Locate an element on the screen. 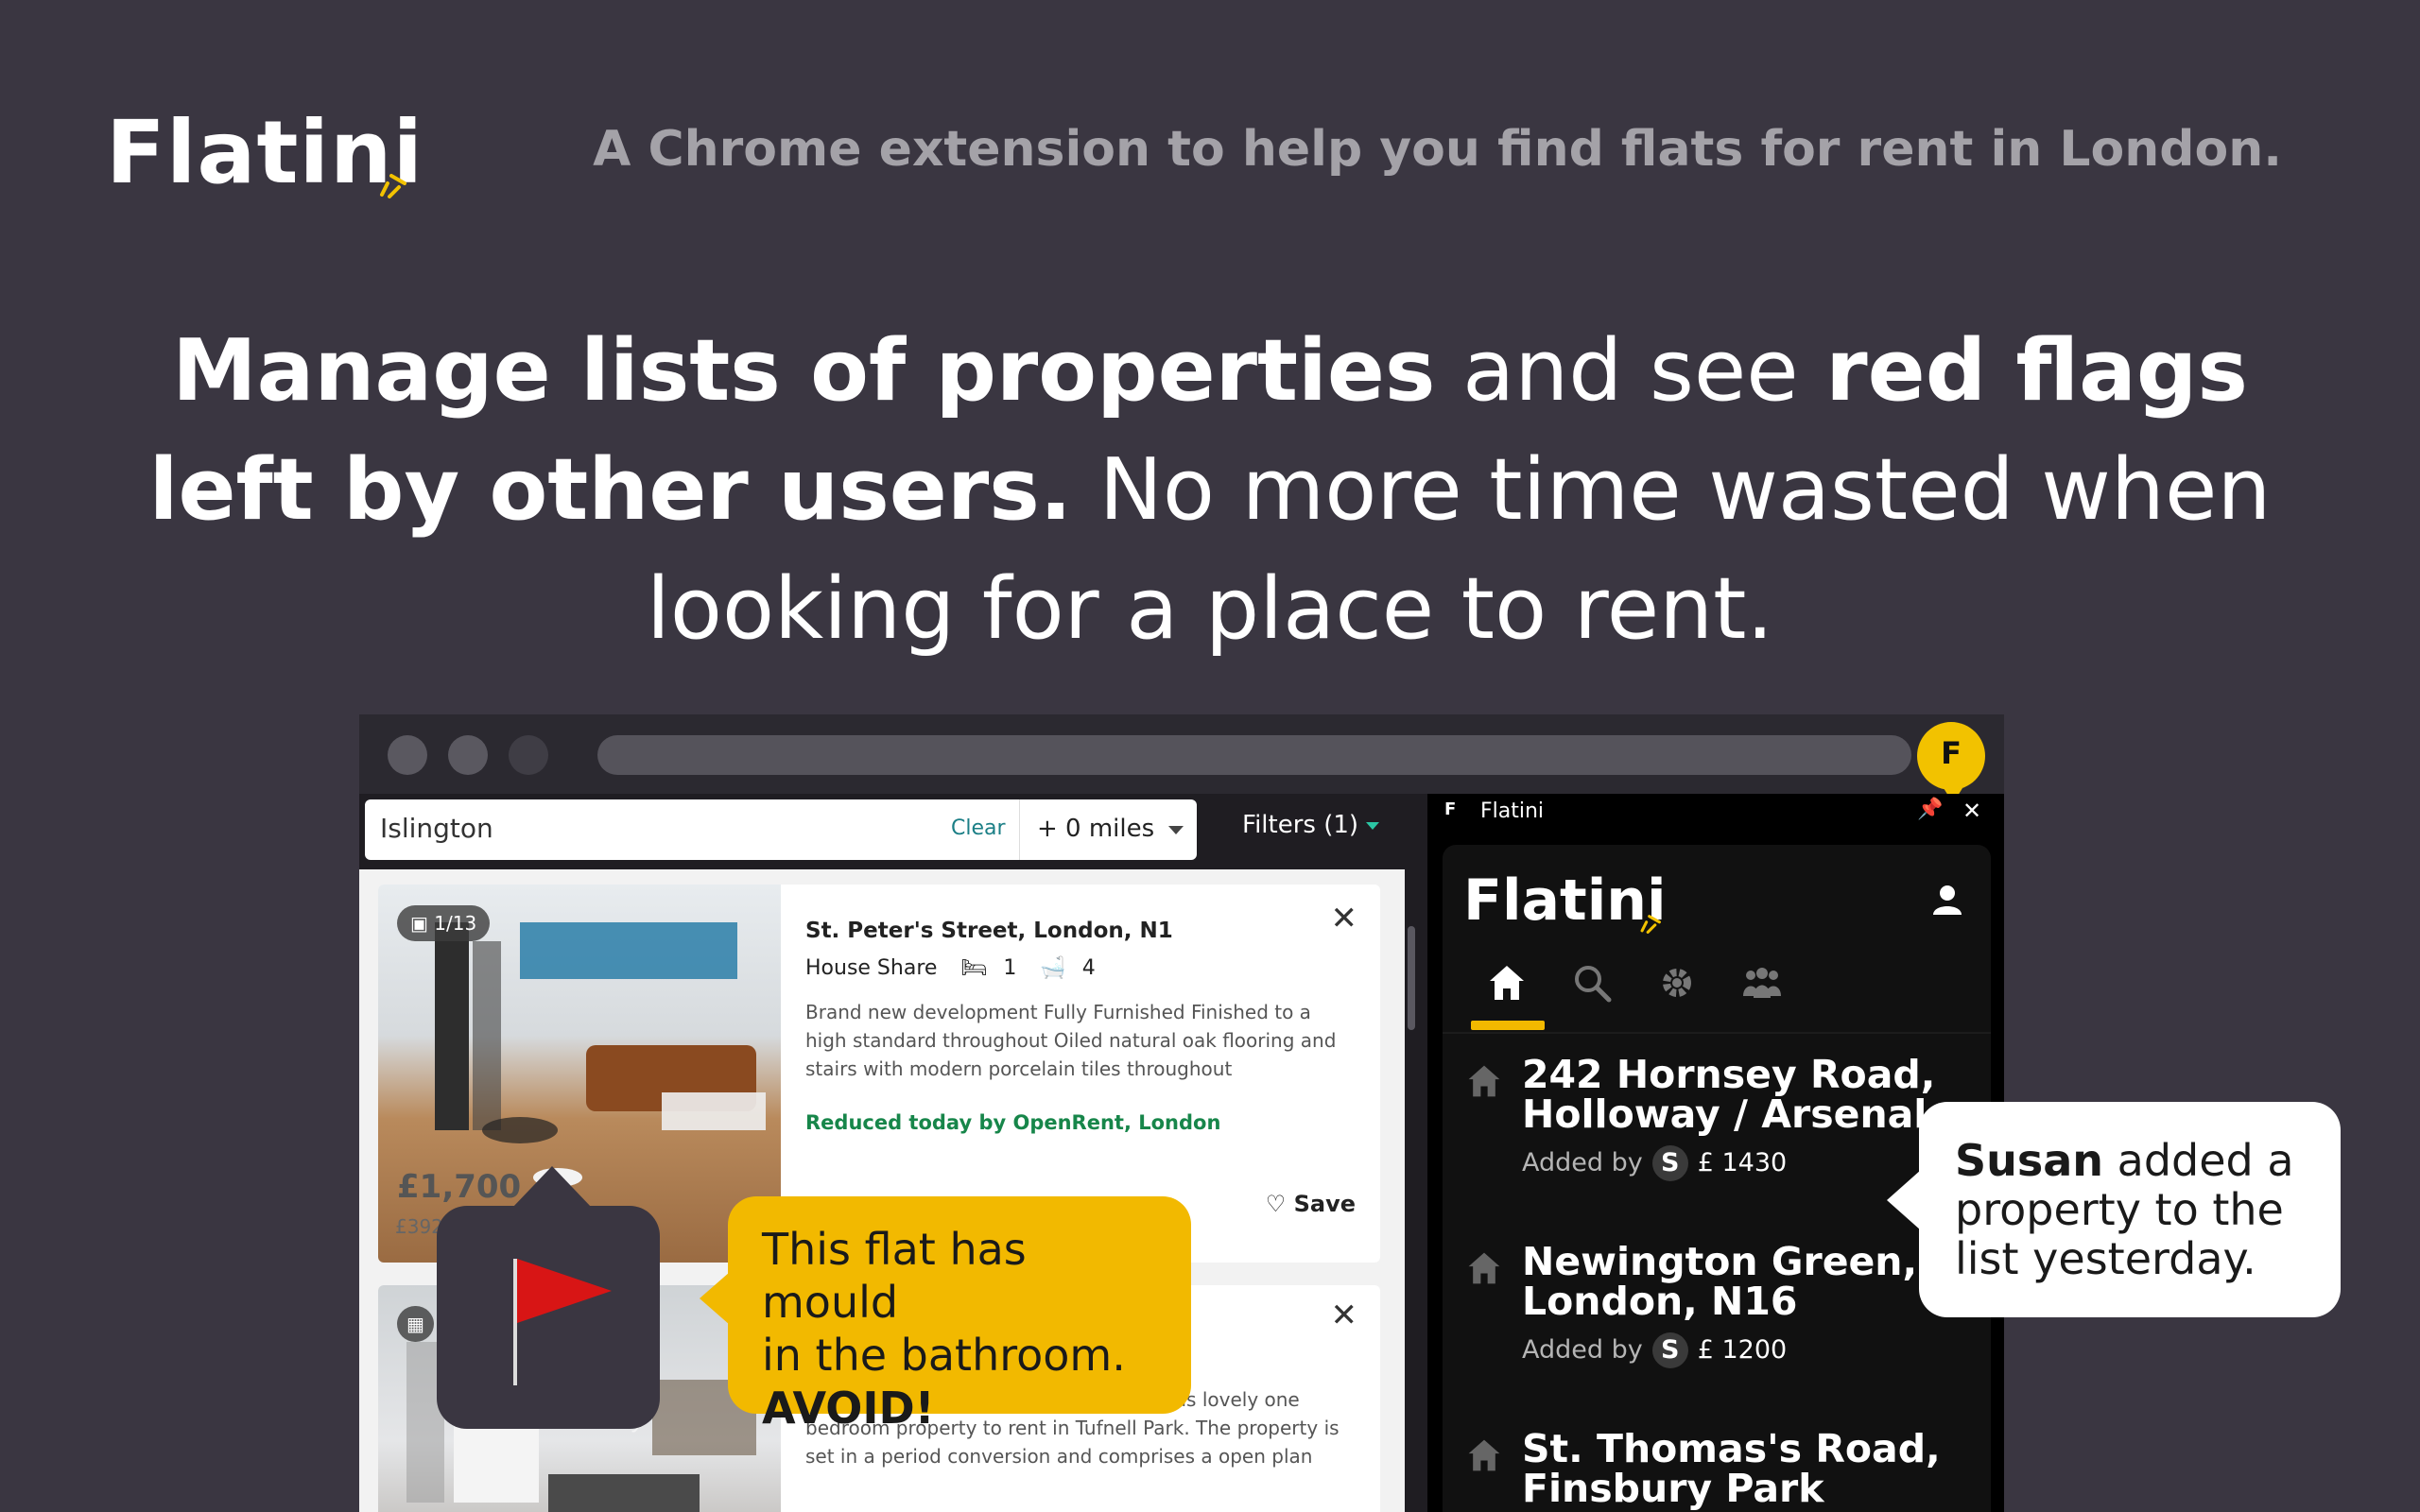 This screenshot has width=2420, height=1512. floorplan-icon: ▦ is located at coordinates (415, 1324).